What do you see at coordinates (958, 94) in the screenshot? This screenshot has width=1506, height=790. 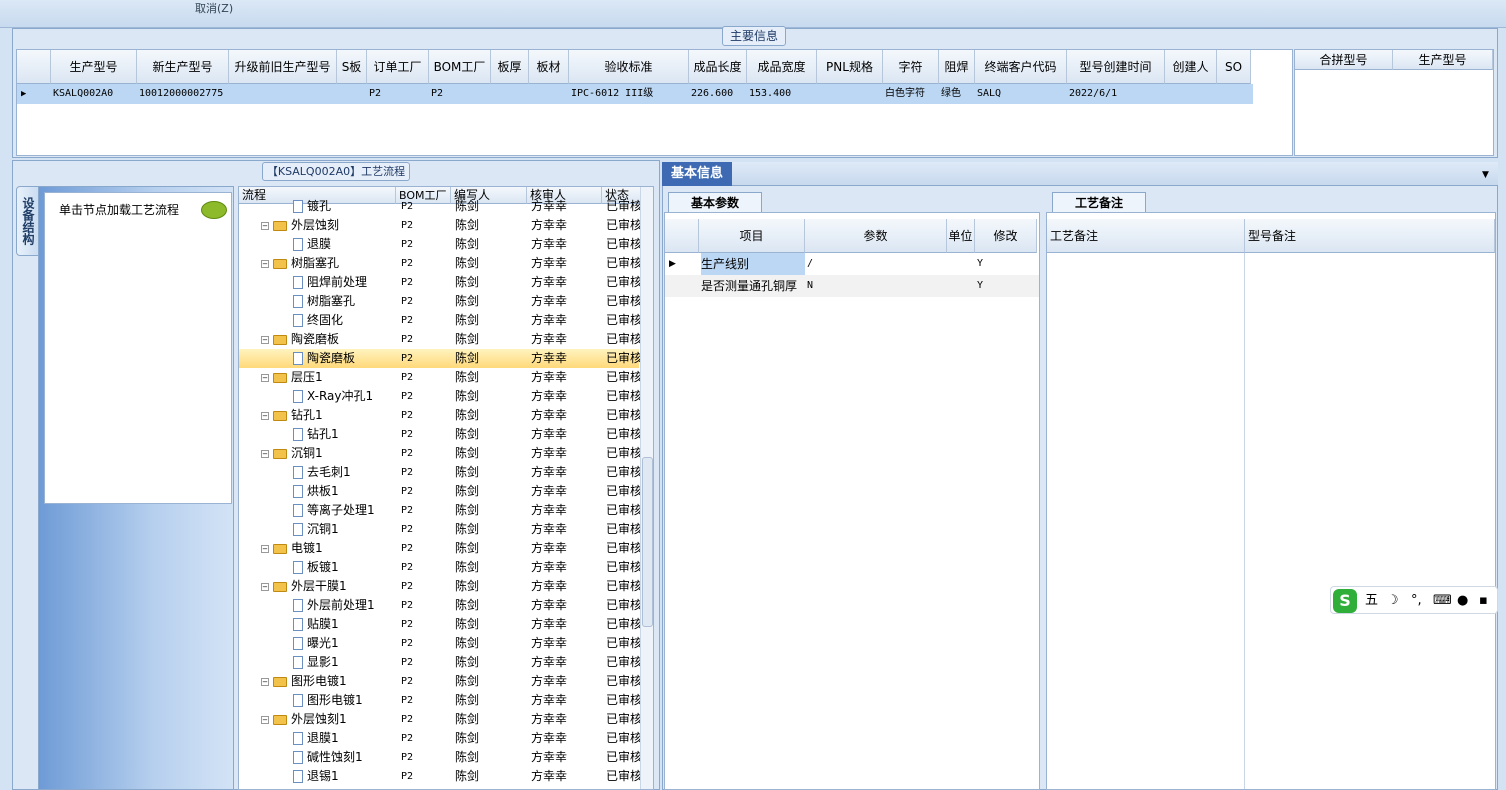 I see `table-cell: 绿色` at bounding box center [958, 94].